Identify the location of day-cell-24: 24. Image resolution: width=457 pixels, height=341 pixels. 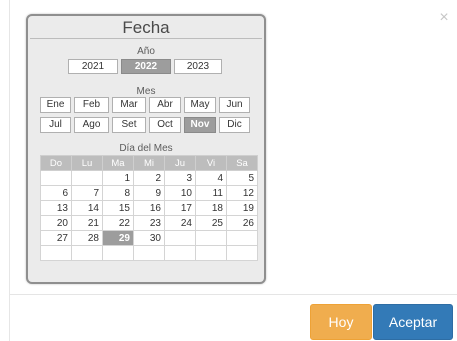
(180, 223).